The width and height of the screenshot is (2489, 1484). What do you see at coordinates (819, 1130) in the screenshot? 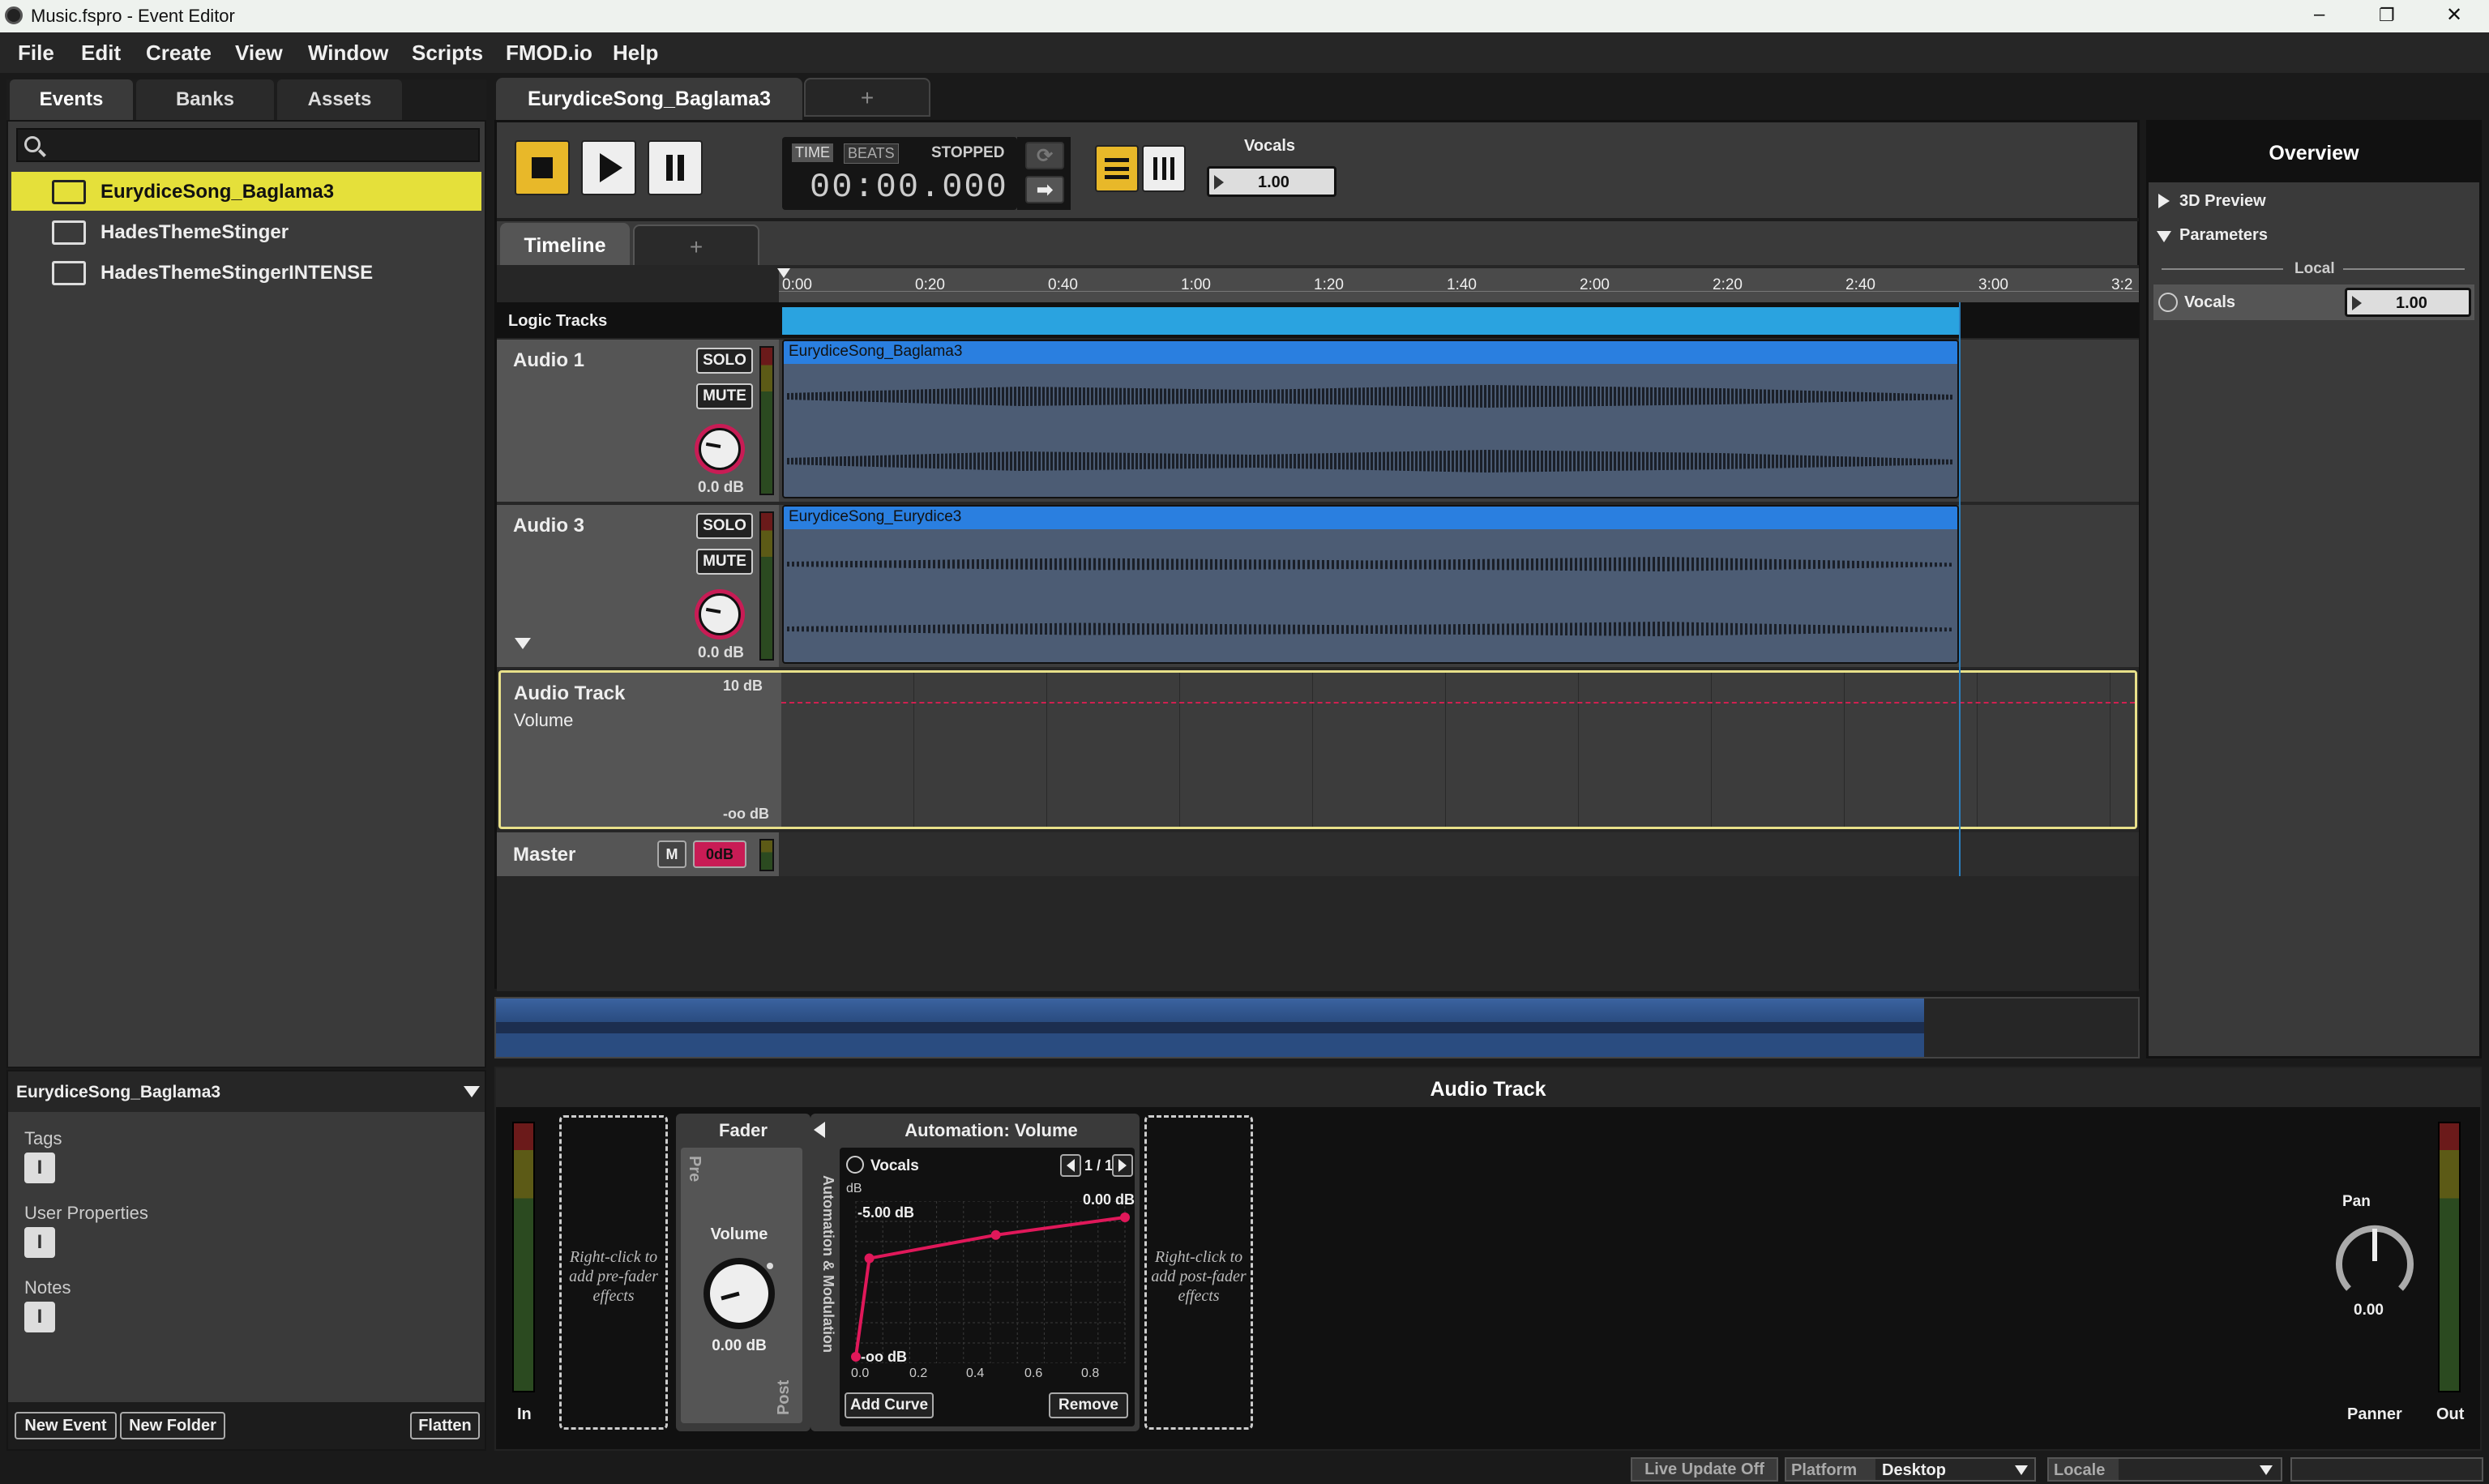
I see `collapse-left-icon` at bounding box center [819, 1130].